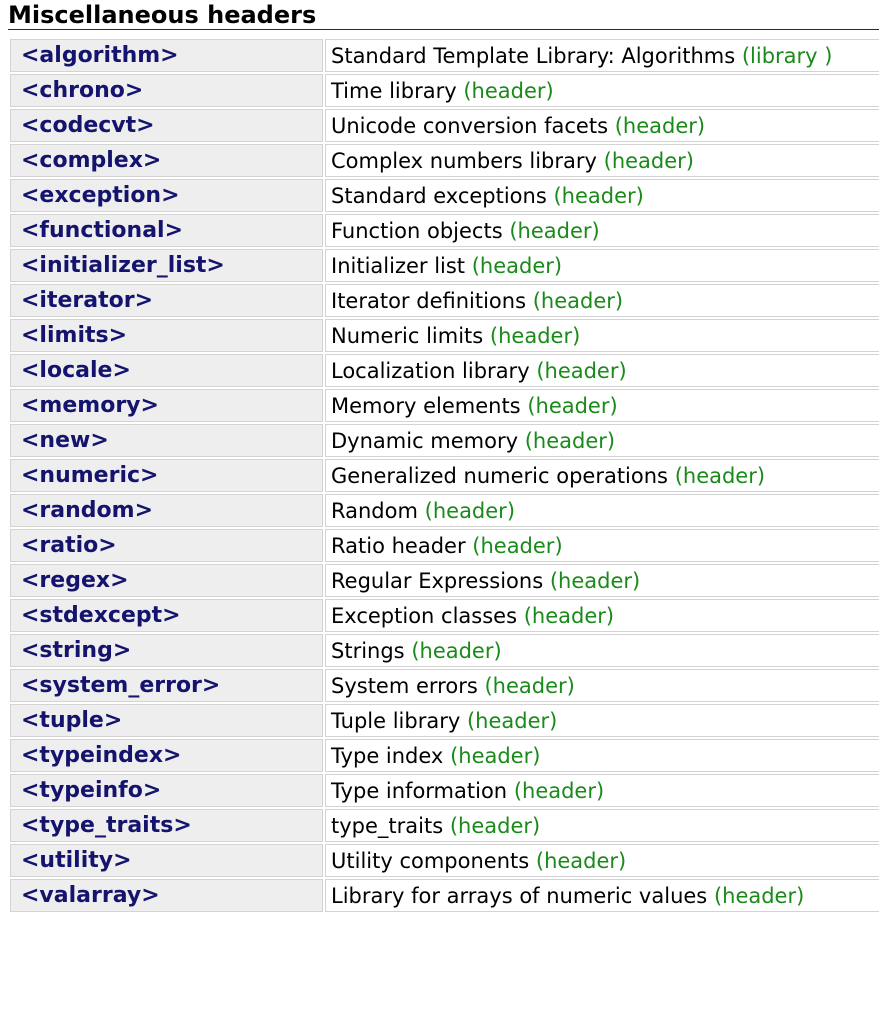  Describe the element at coordinates (602, 510) in the screenshot. I see `header-description-cell: Random (header)` at that location.